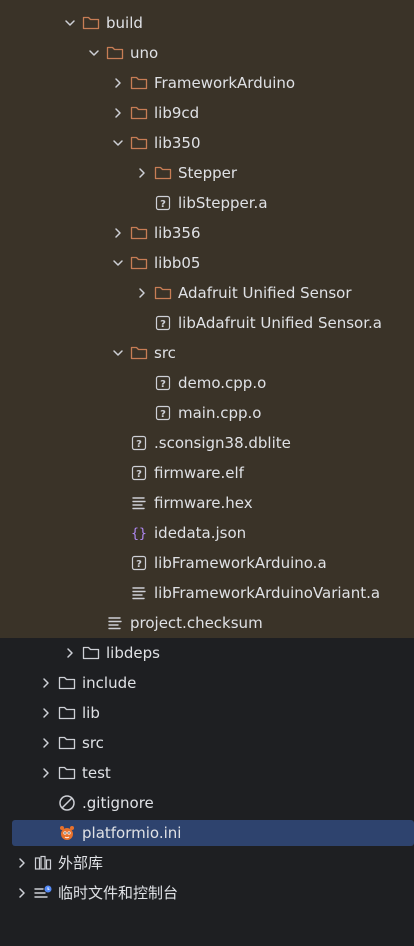 This screenshot has height=946, width=414. I want to click on tree-row: uno, so click(207, 53).